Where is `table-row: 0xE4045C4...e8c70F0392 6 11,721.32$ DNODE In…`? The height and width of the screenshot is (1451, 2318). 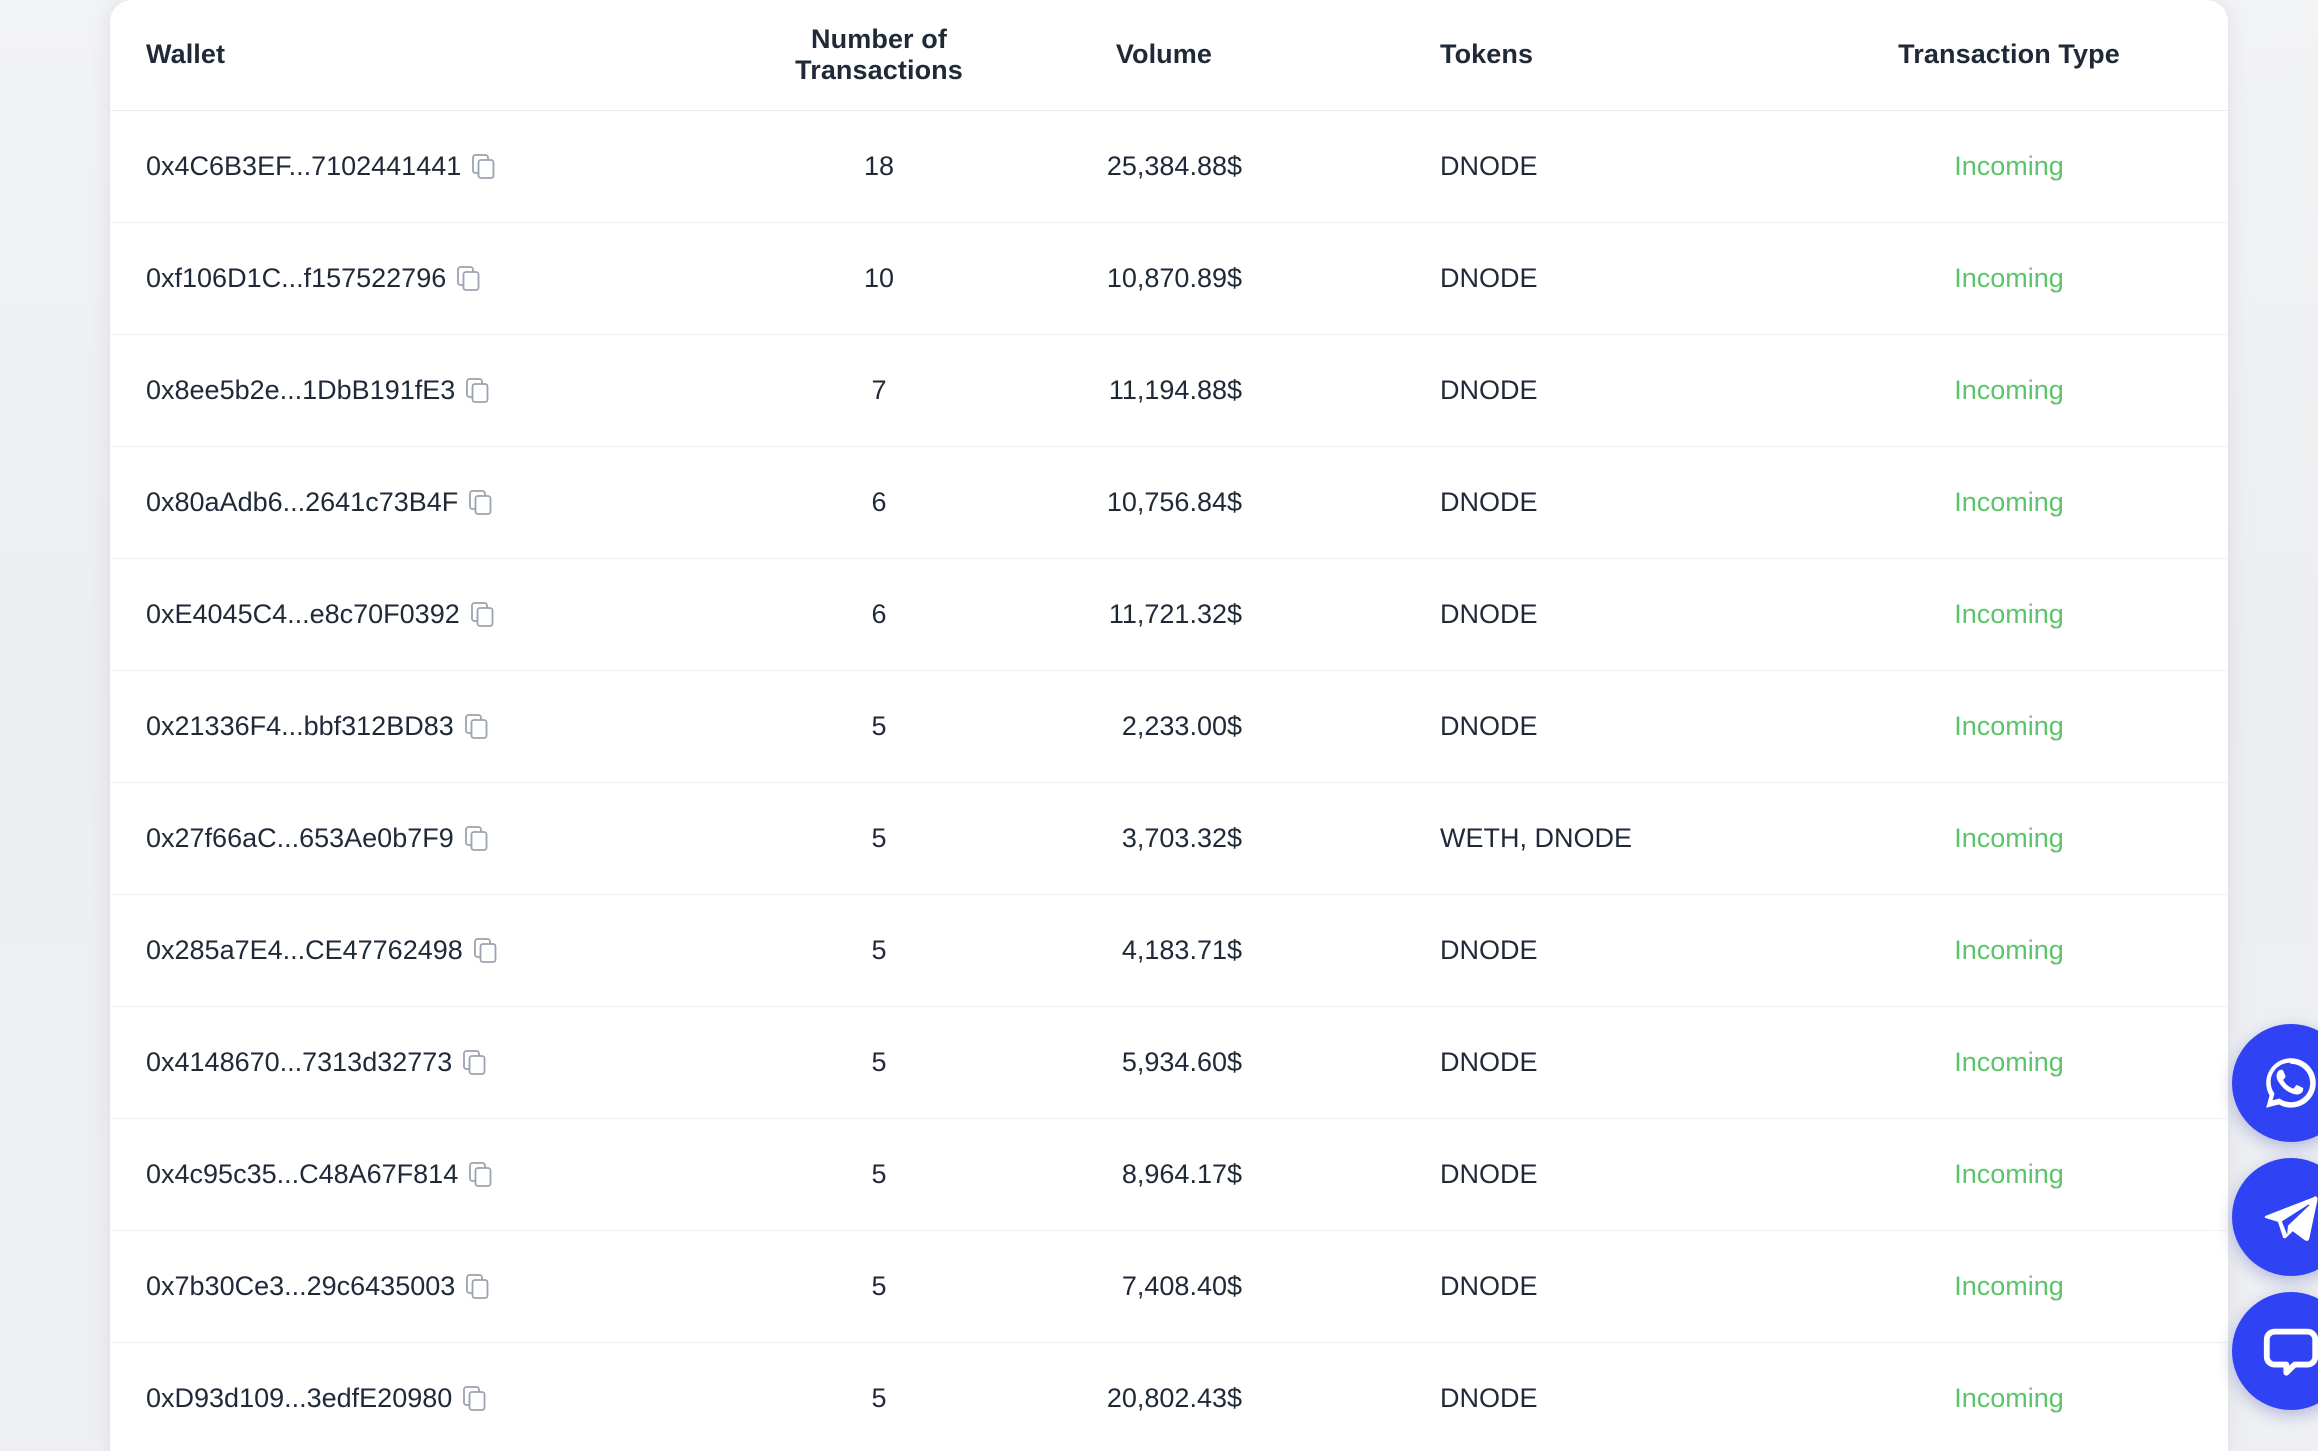 table-row: 0xE4045C4...e8c70F0392 6 11,721.32$ DNODE In… is located at coordinates (1169, 614).